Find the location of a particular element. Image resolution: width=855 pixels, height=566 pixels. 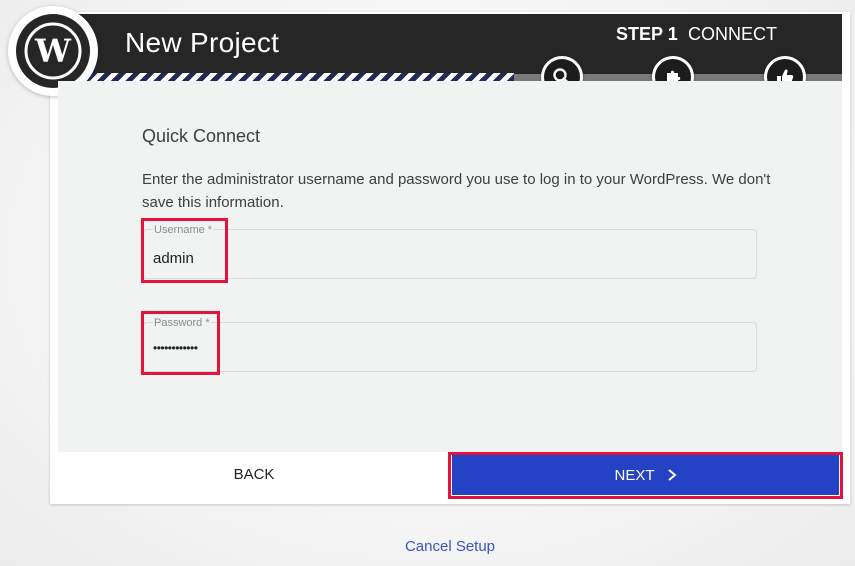

chevron-right-icon is located at coordinates (672, 475).